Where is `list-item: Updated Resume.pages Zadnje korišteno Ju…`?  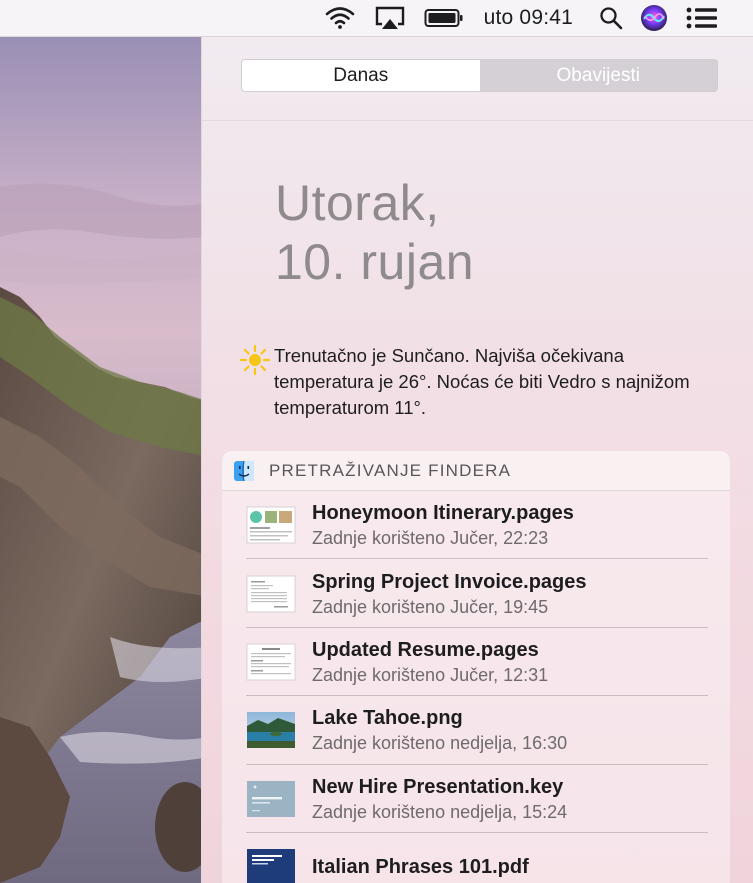 list-item: Updated Resume.pages Zadnje korišteno Ju… is located at coordinates (476, 662).